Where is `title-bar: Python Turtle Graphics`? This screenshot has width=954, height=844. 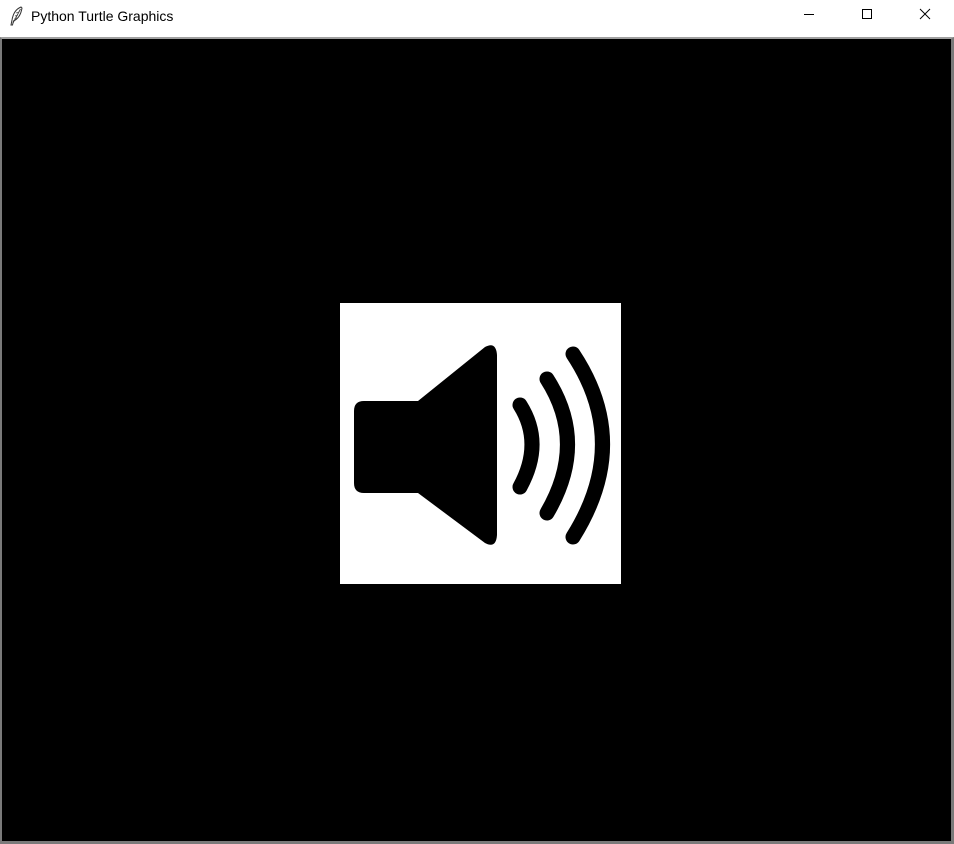
title-bar: Python Turtle Graphics is located at coordinates (477, 16).